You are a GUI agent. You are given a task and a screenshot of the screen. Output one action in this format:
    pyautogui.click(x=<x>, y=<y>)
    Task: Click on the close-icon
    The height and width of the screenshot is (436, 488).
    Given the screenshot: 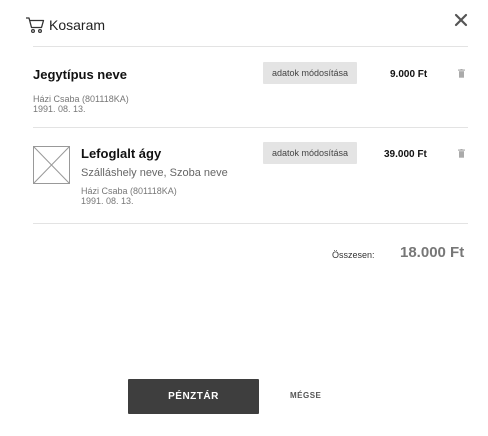 What is the action you would take?
    pyautogui.click(x=461, y=20)
    